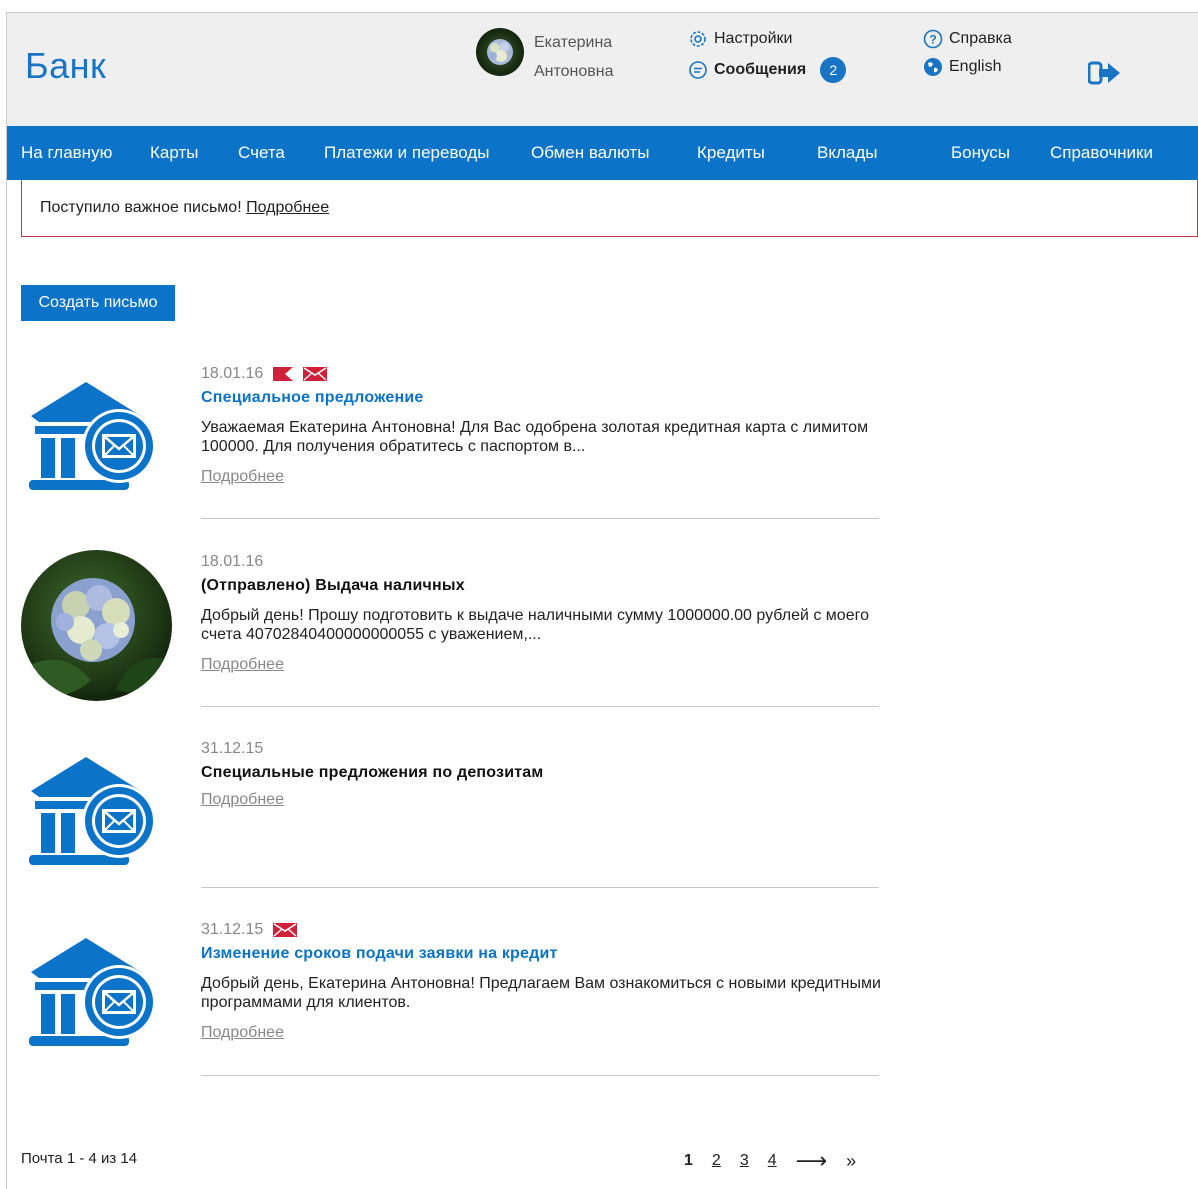 This screenshot has height=1189, width=1198. I want to click on messages-label: Сообщения, so click(760, 69).